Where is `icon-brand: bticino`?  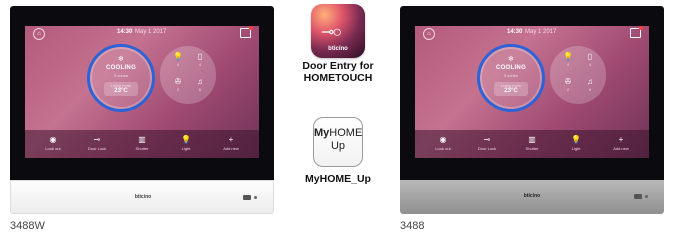
icon-brand: bticino is located at coordinates (338, 49).